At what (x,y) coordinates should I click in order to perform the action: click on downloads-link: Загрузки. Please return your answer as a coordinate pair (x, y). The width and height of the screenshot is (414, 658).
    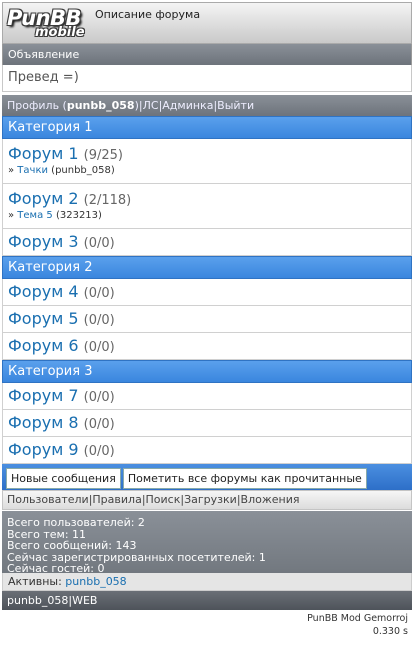
    Looking at the image, I should click on (210, 499).